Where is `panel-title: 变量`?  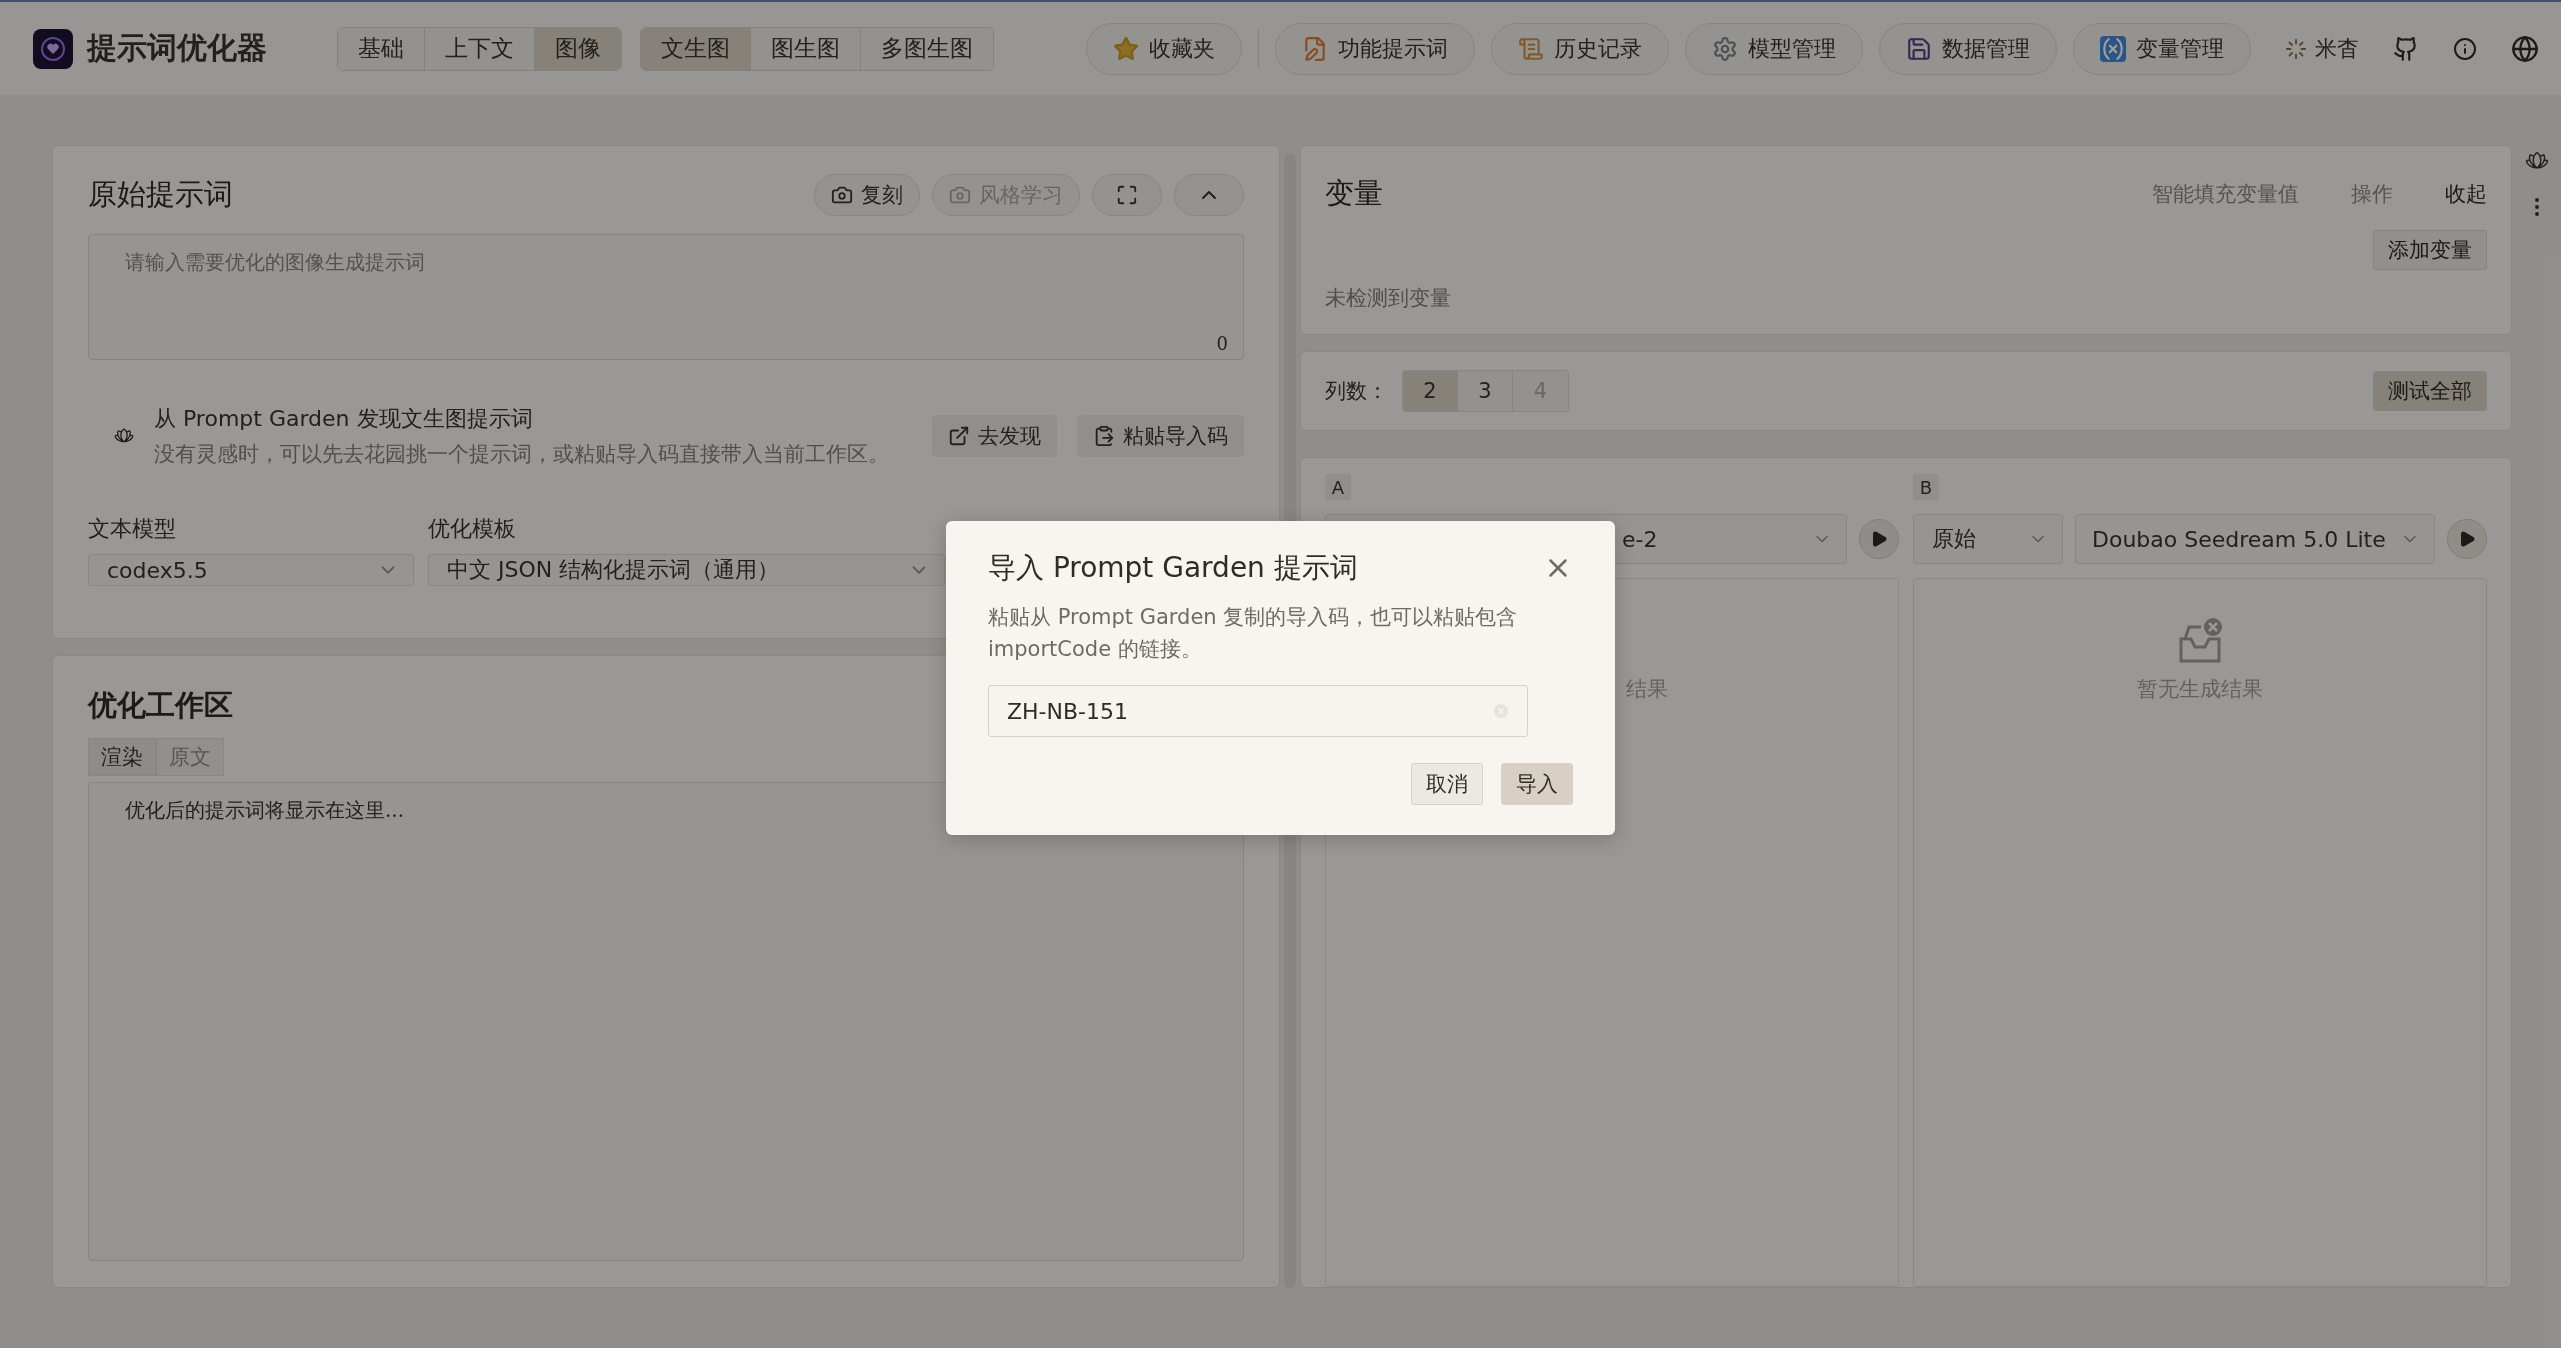
panel-title: 变量 is located at coordinates (1354, 193).